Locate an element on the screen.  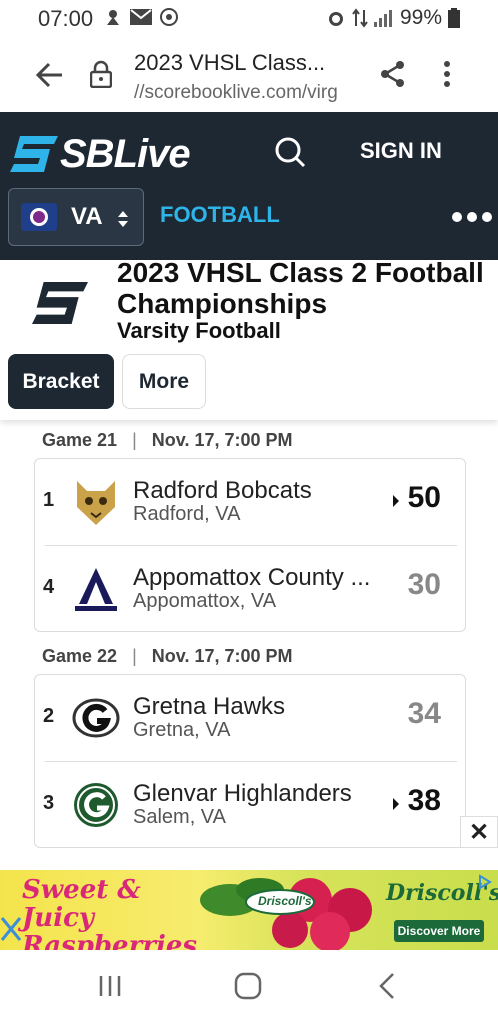
game-label: Game 21 | Nov. 17, 7:00 PM is located at coordinates (167, 440).